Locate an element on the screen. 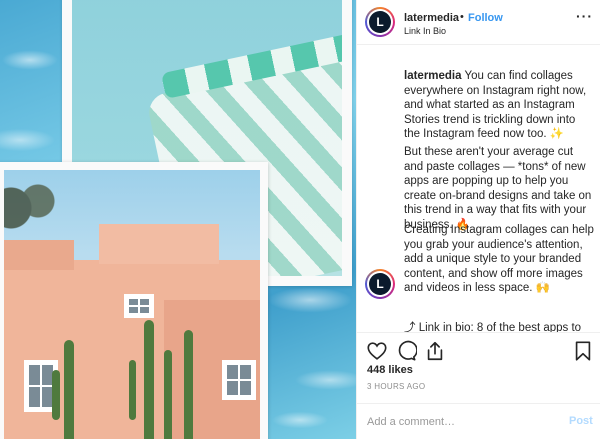 Image resolution: width=600 pixels, height=439 pixels. post-comment-button: Post is located at coordinates (581, 421).